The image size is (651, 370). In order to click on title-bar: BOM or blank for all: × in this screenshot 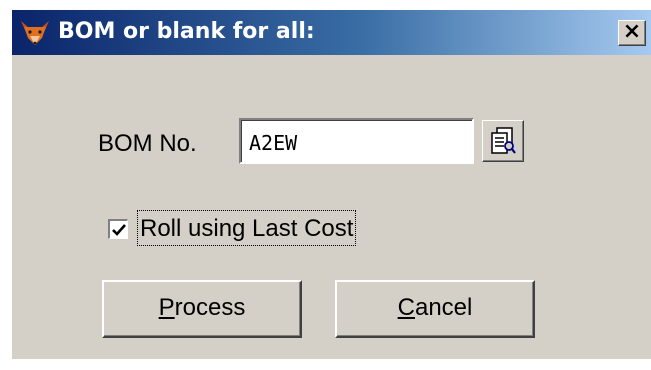, I will do `click(331, 32)`.